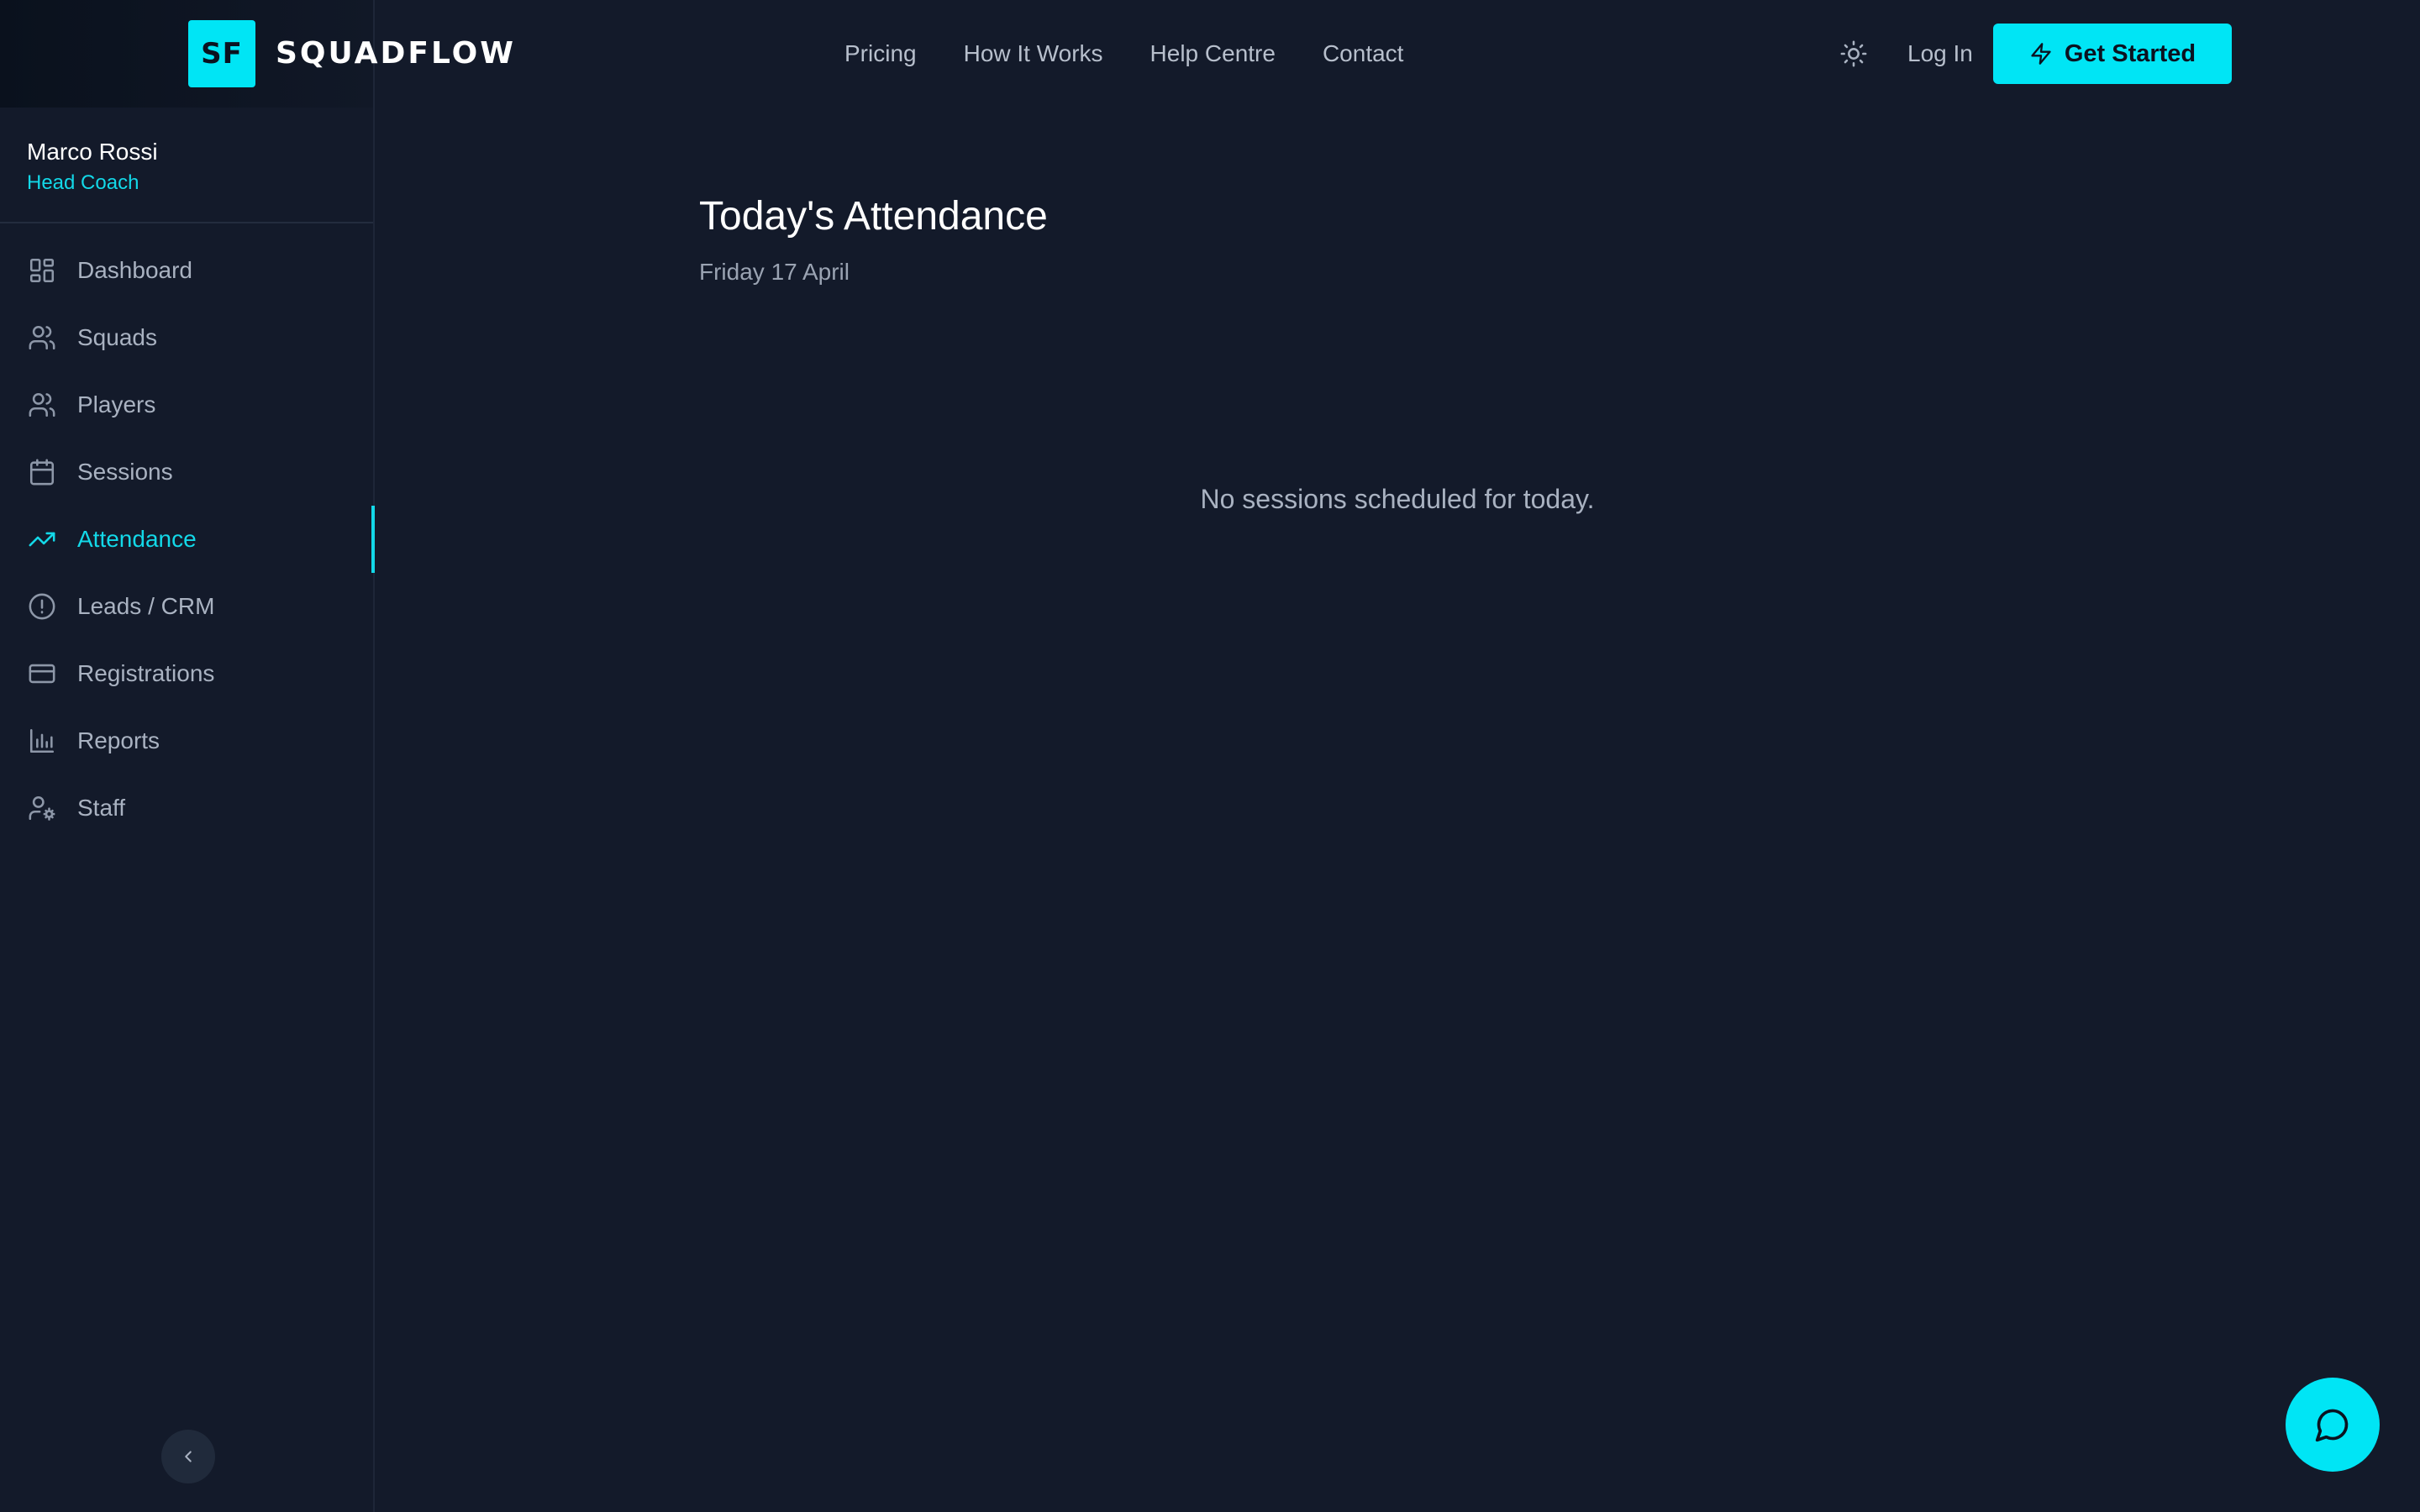 This screenshot has height=1512, width=2420. I want to click on chevron-left-icon, so click(188, 1456).